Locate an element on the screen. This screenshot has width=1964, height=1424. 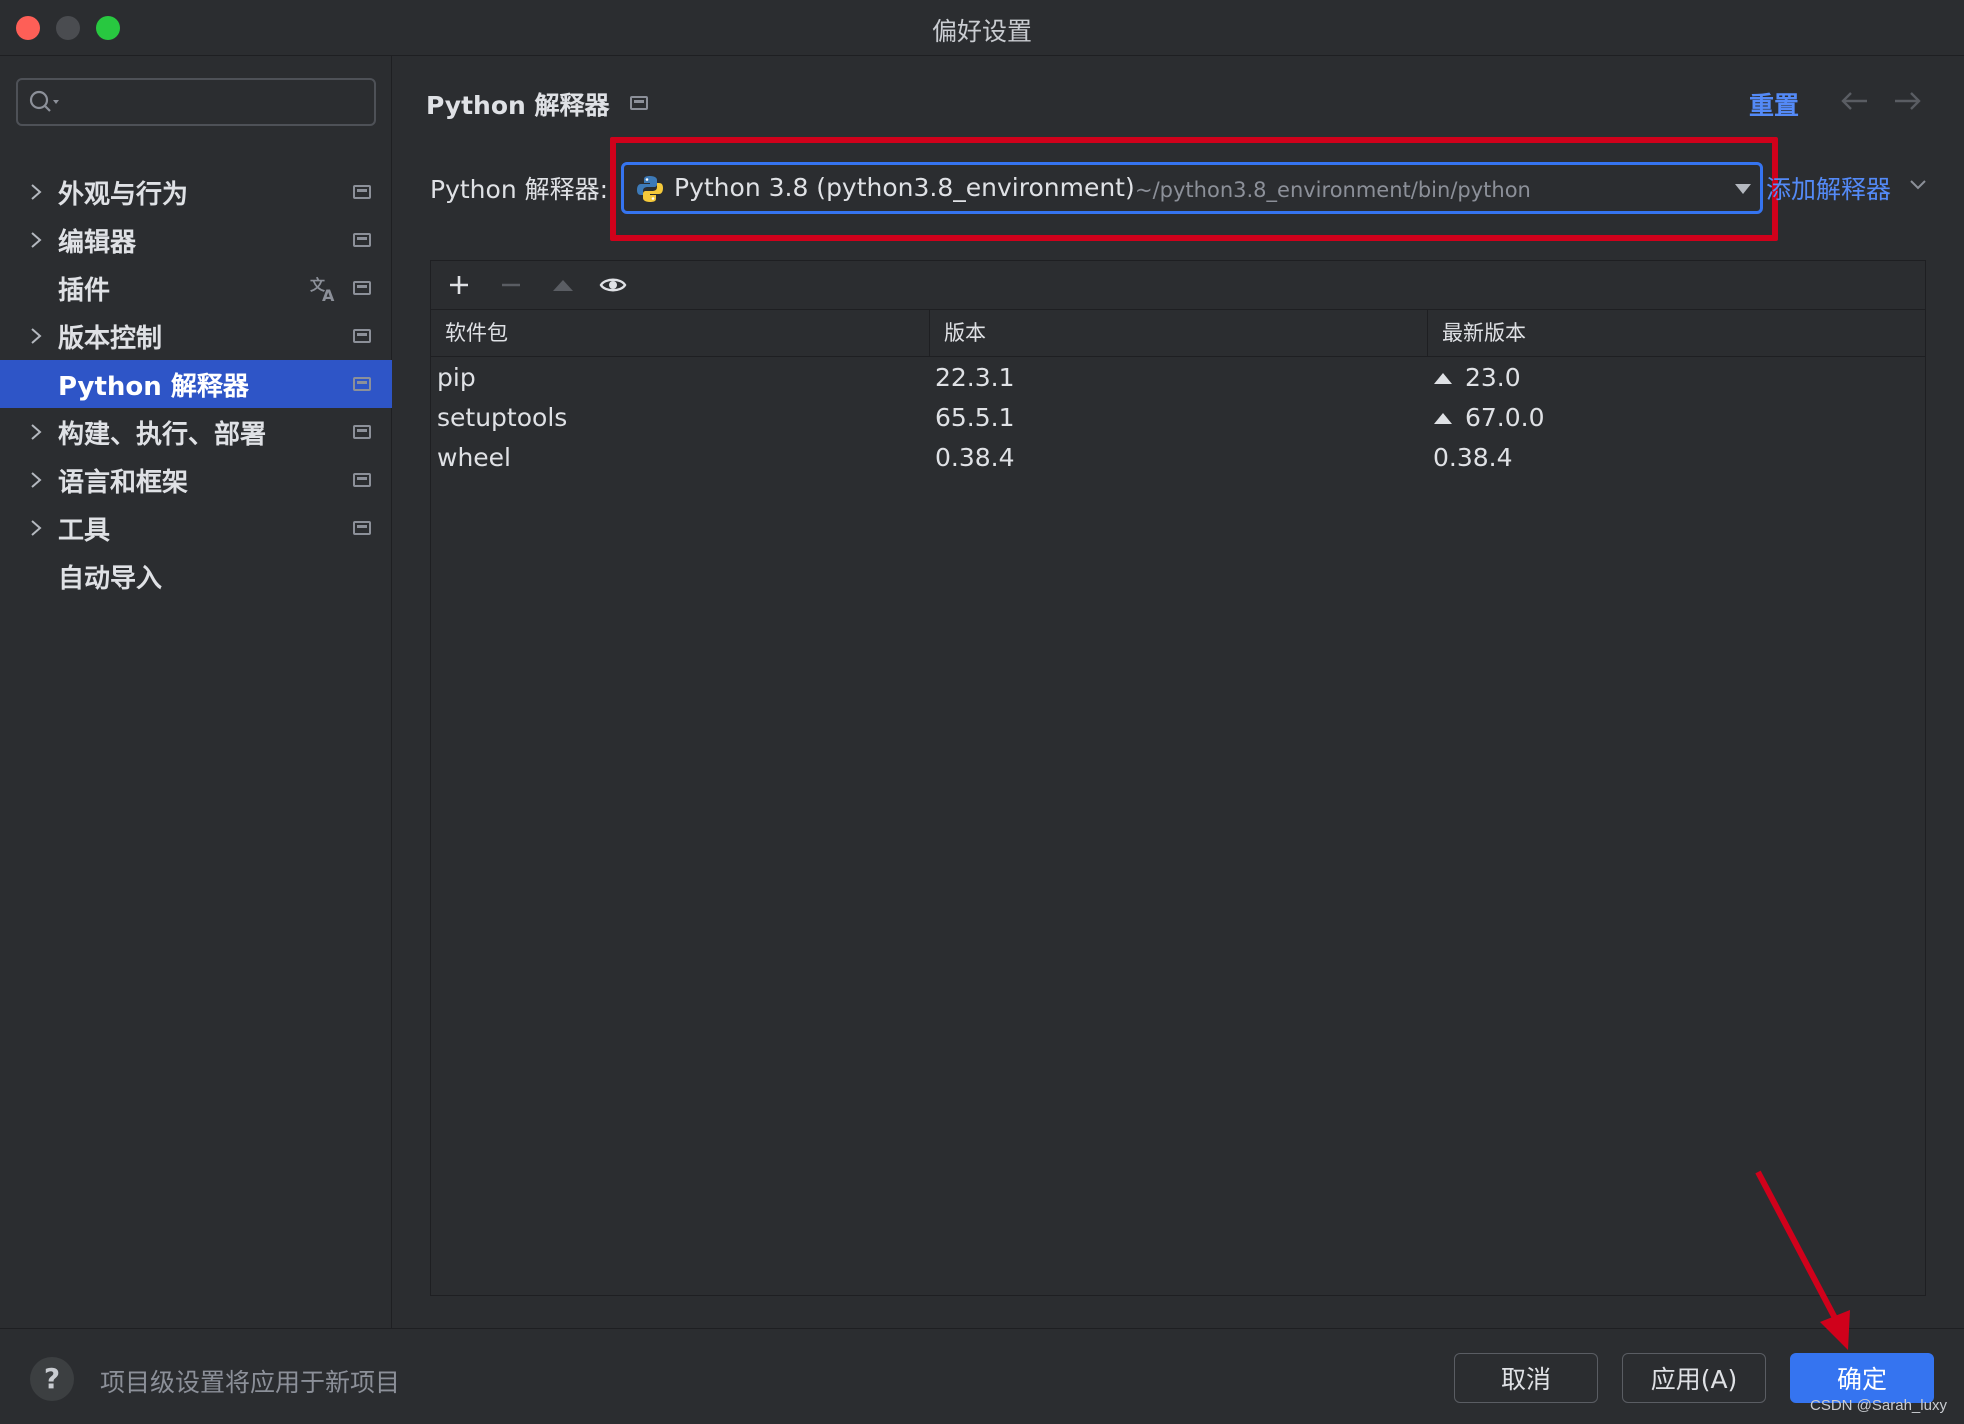
sidebar-item-python-interpreter: Python 解释器 is located at coordinates (196, 384).